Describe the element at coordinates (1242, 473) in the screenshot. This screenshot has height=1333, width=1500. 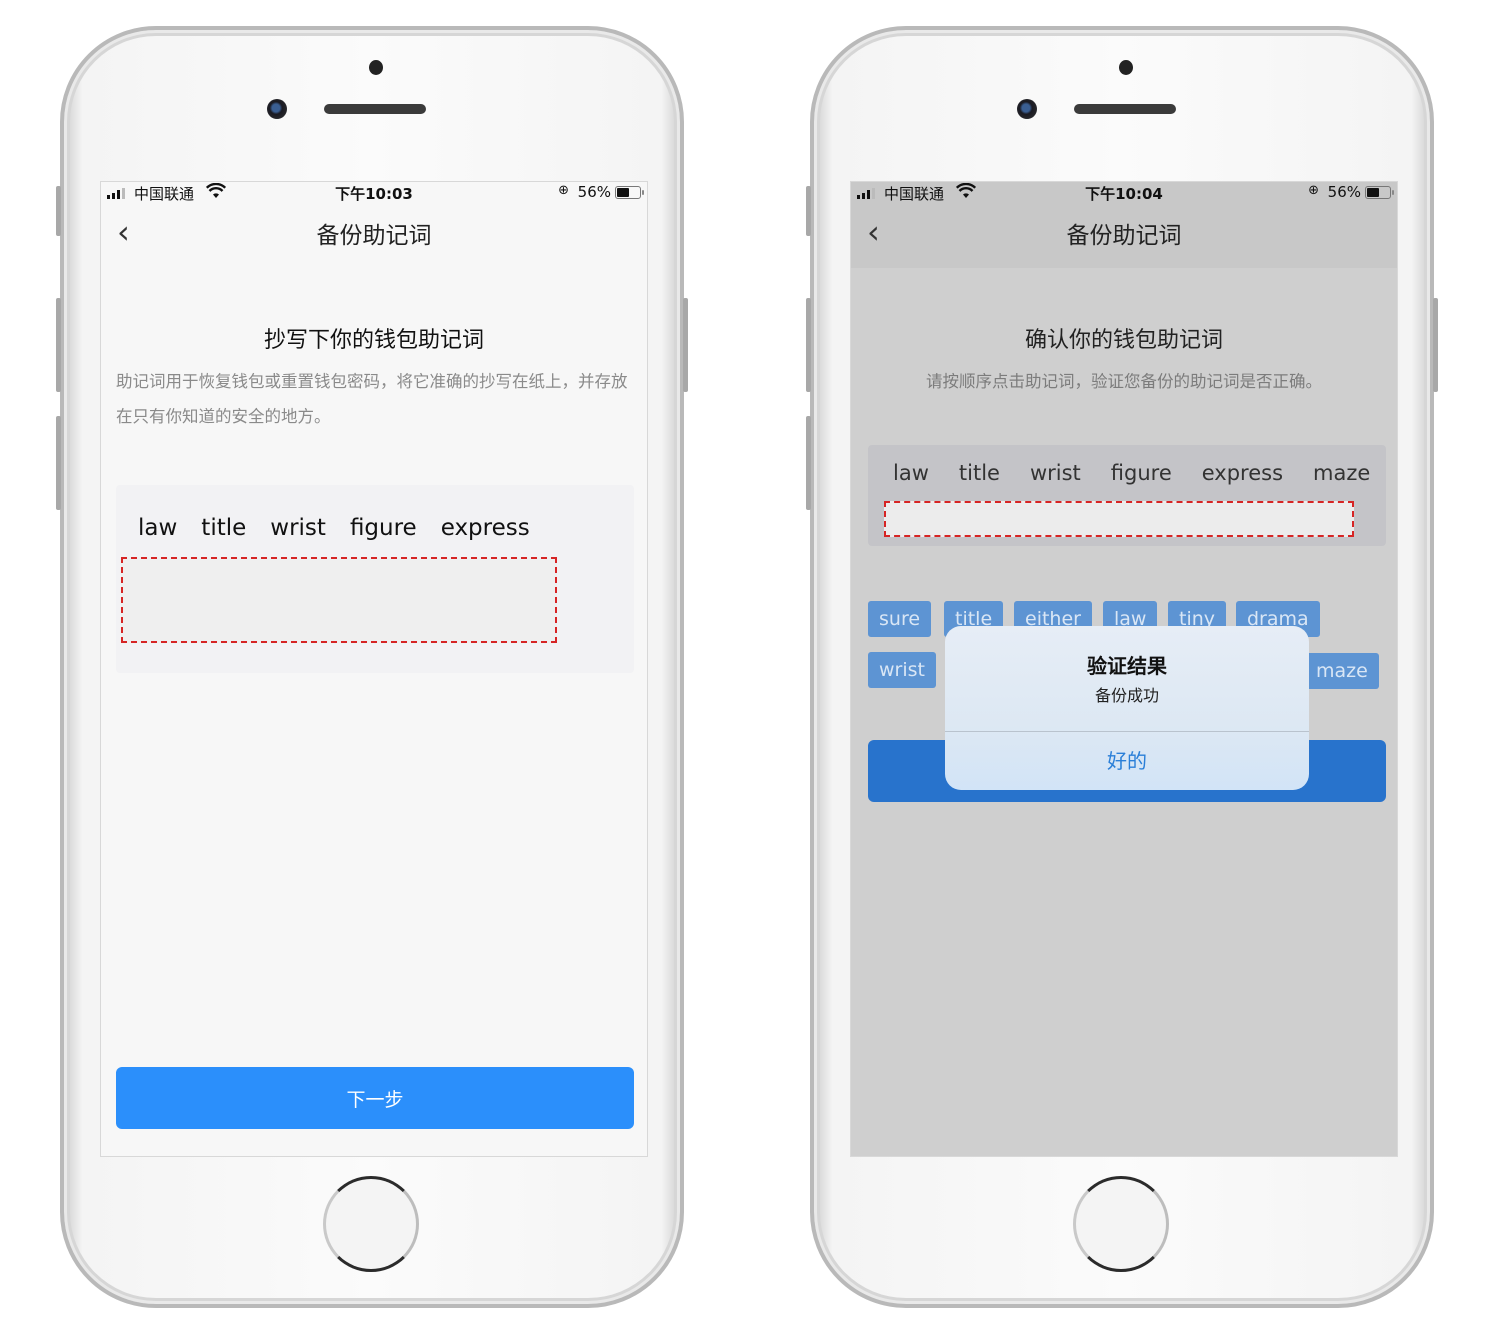
I see `selected-word: express` at that location.